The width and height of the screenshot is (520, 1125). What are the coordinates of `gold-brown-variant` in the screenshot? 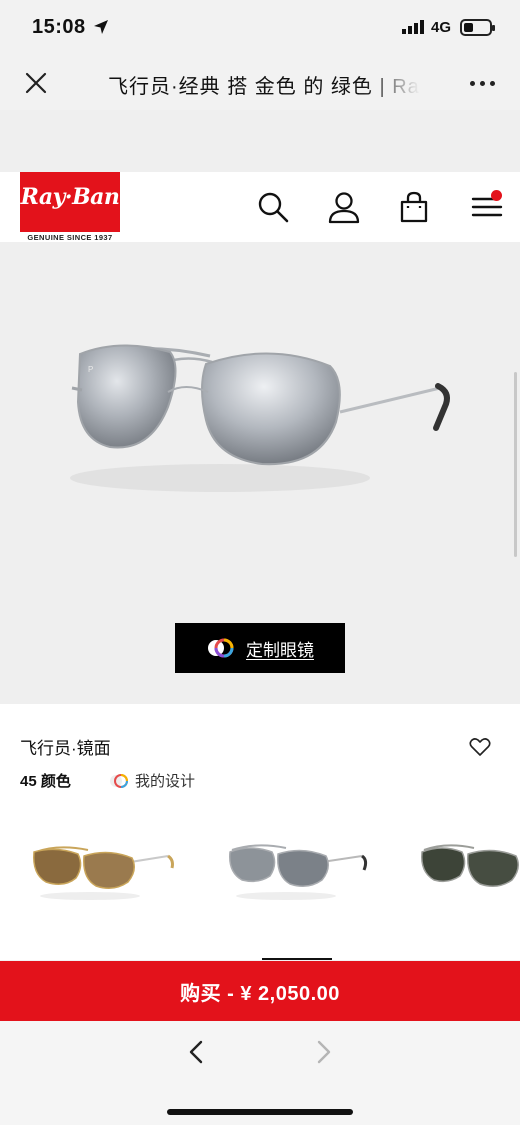 It's located at (103, 862).